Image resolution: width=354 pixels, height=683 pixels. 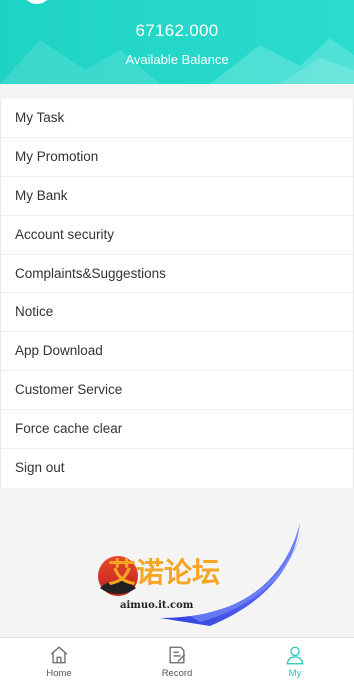 What do you see at coordinates (177, 274) in the screenshot?
I see `menu-item-complaints-suggestions: Complaints&Suggestions` at bounding box center [177, 274].